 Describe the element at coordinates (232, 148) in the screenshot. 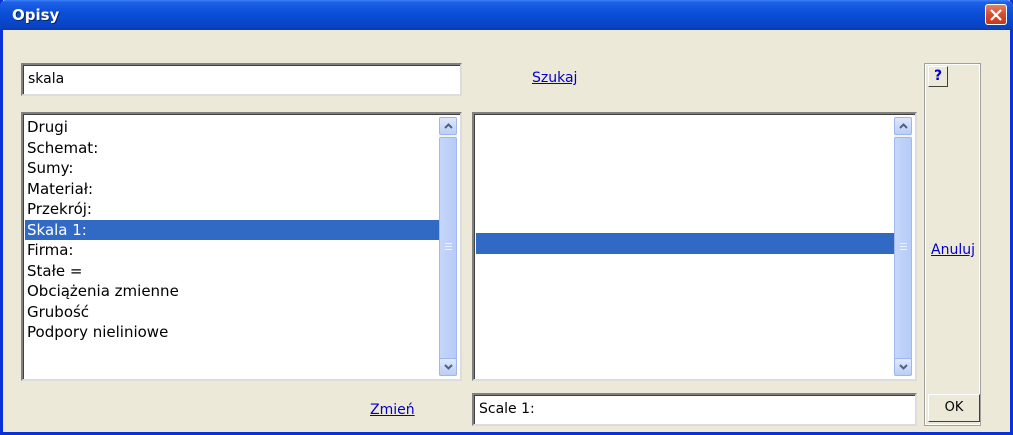

I see `list-item: Schemat:` at that location.